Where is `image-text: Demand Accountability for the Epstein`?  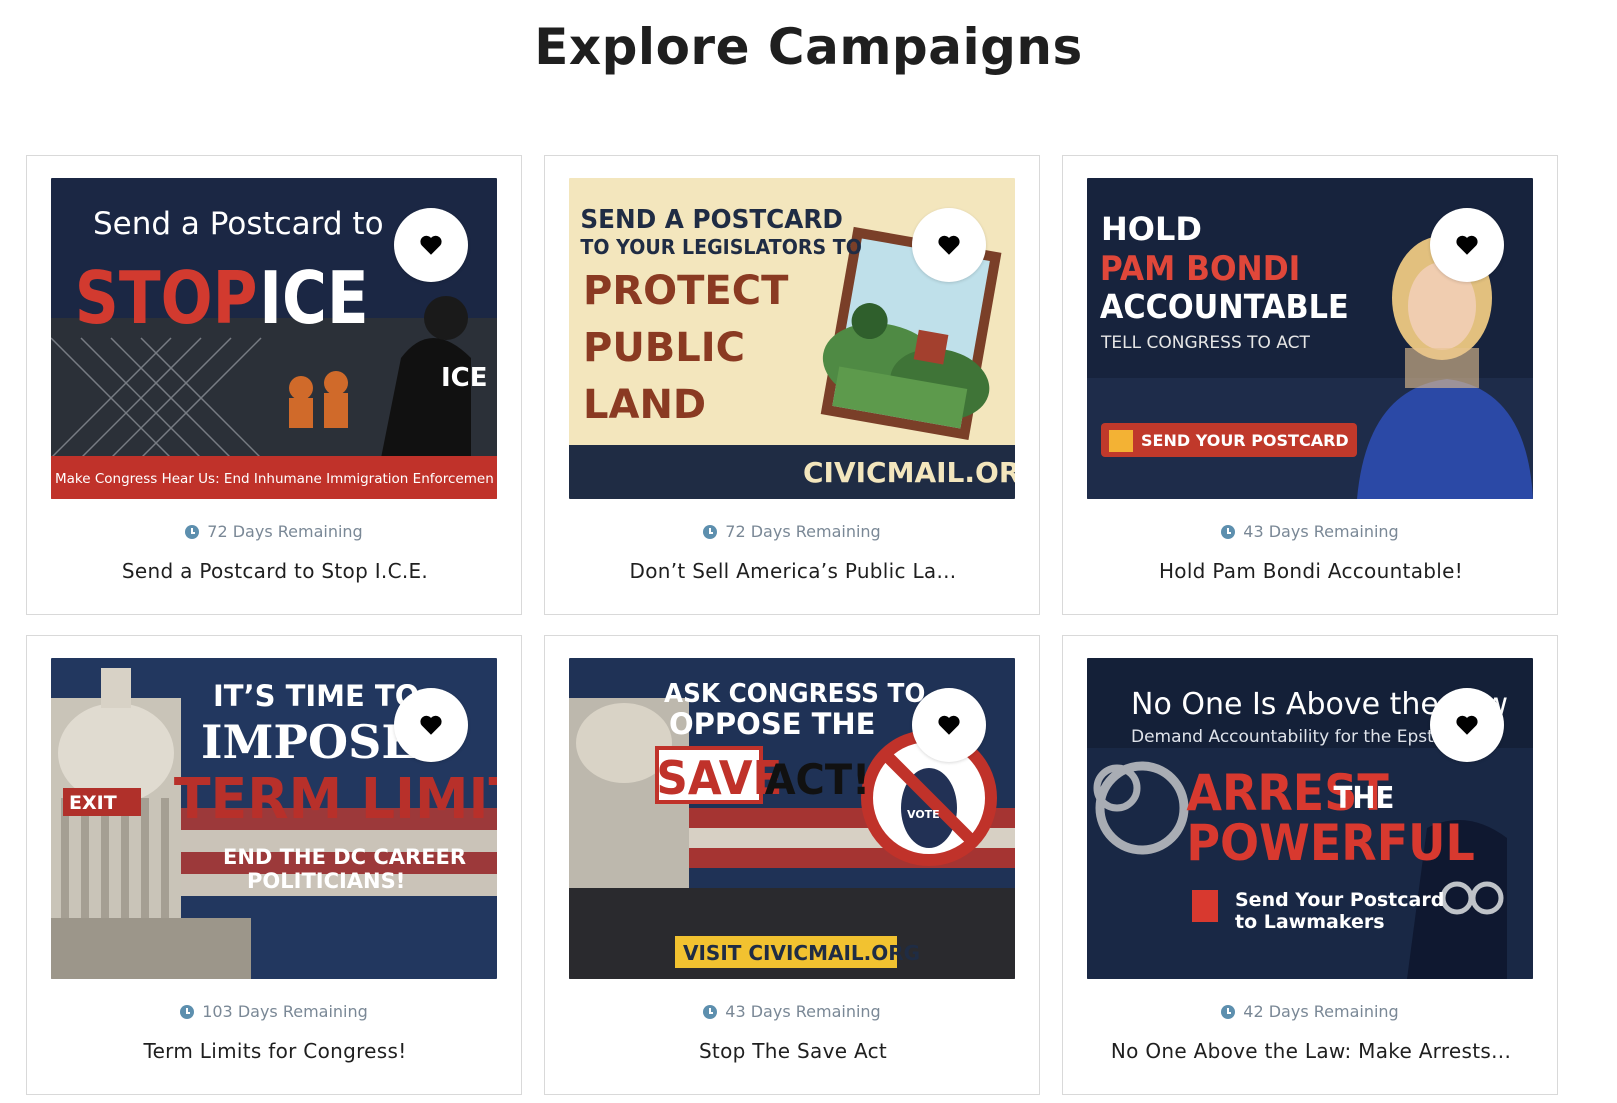
image-text: Demand Accountability for the Epstein is located at coordinates (1295, 737).